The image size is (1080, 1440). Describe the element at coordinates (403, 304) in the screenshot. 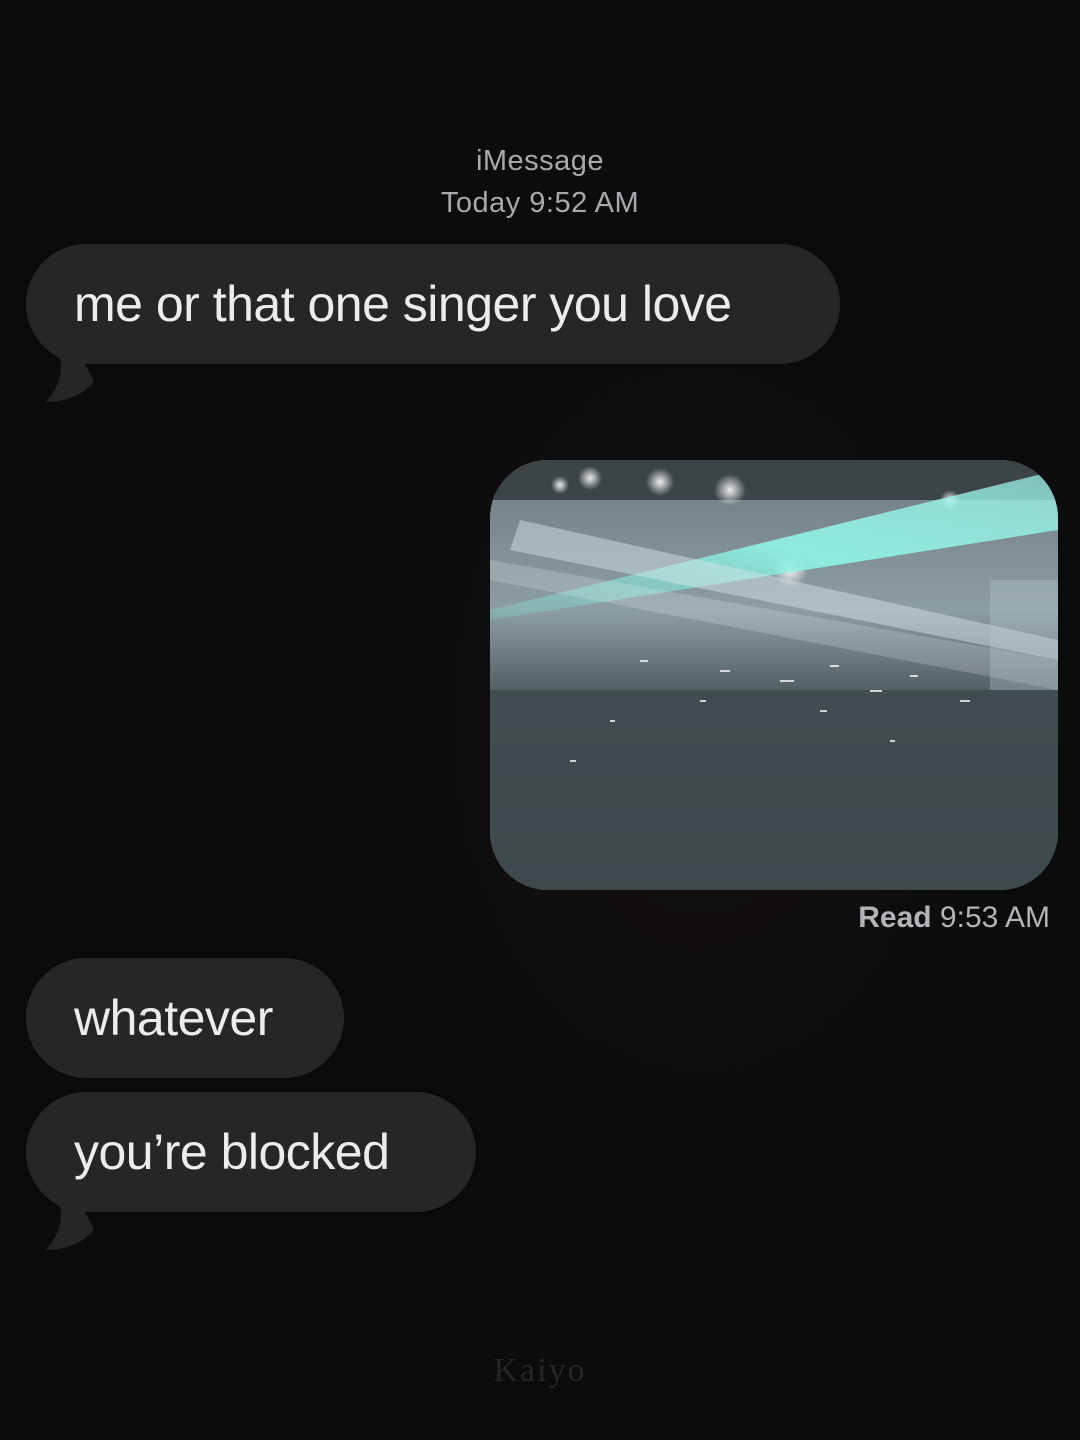

I see `message-text: me or that one singer you love` at that location.